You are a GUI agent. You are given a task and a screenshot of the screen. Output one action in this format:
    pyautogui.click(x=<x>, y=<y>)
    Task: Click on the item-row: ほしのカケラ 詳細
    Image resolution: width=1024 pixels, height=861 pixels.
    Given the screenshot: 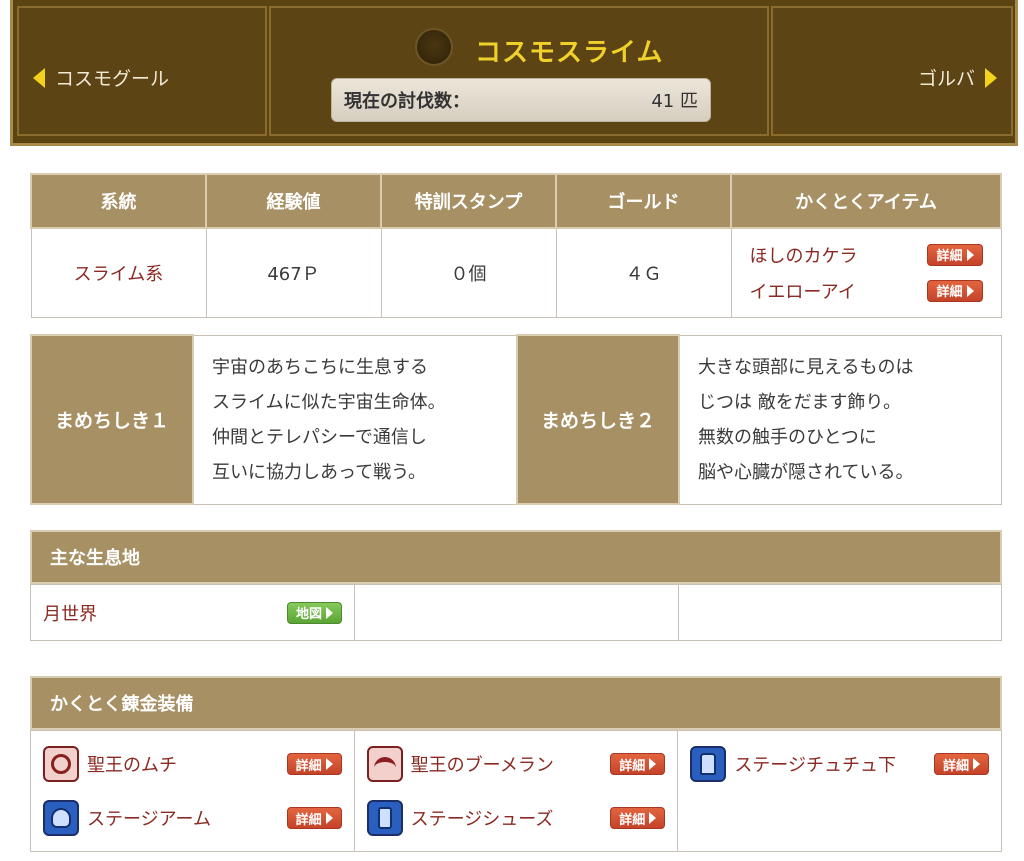 What is the action you would take?
    pyautogui.click(x=875, y=255)
    